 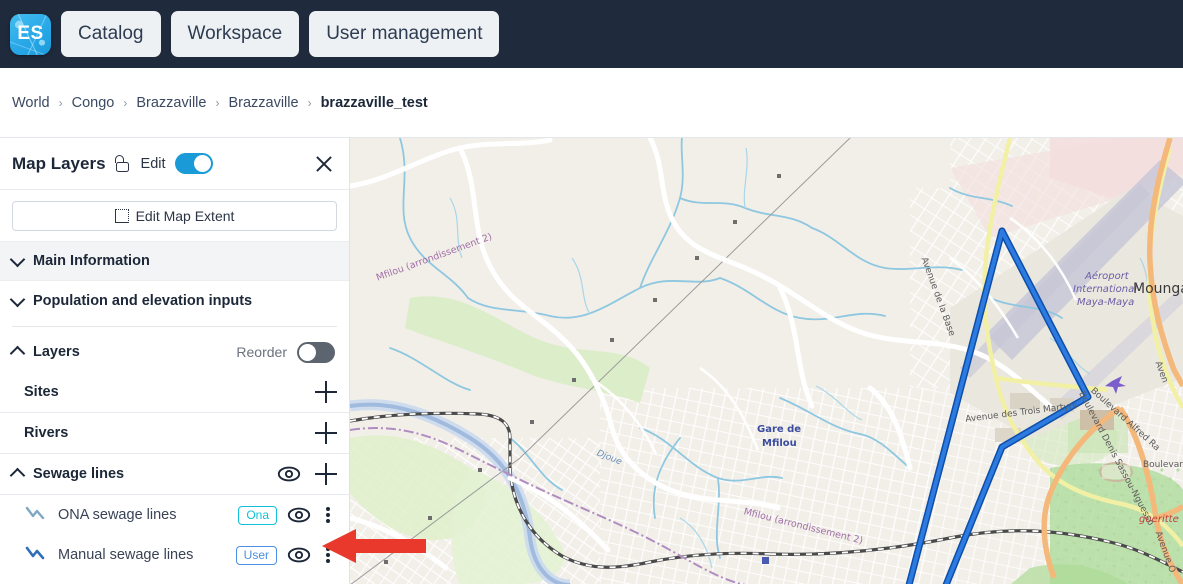 I want to click on crop-extent-icon, so click(x=121, y=216).